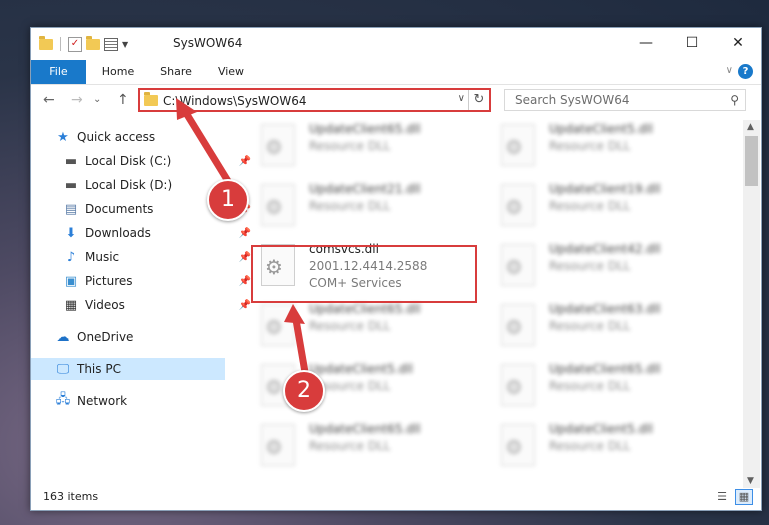 The height and width of the screenshot is (525, 769). What do you see at coordinates (140, 337) in the screenshot?
I see `sidebar-item-onedrive: ☁ OneDrive` at bounding box center [140, 337].